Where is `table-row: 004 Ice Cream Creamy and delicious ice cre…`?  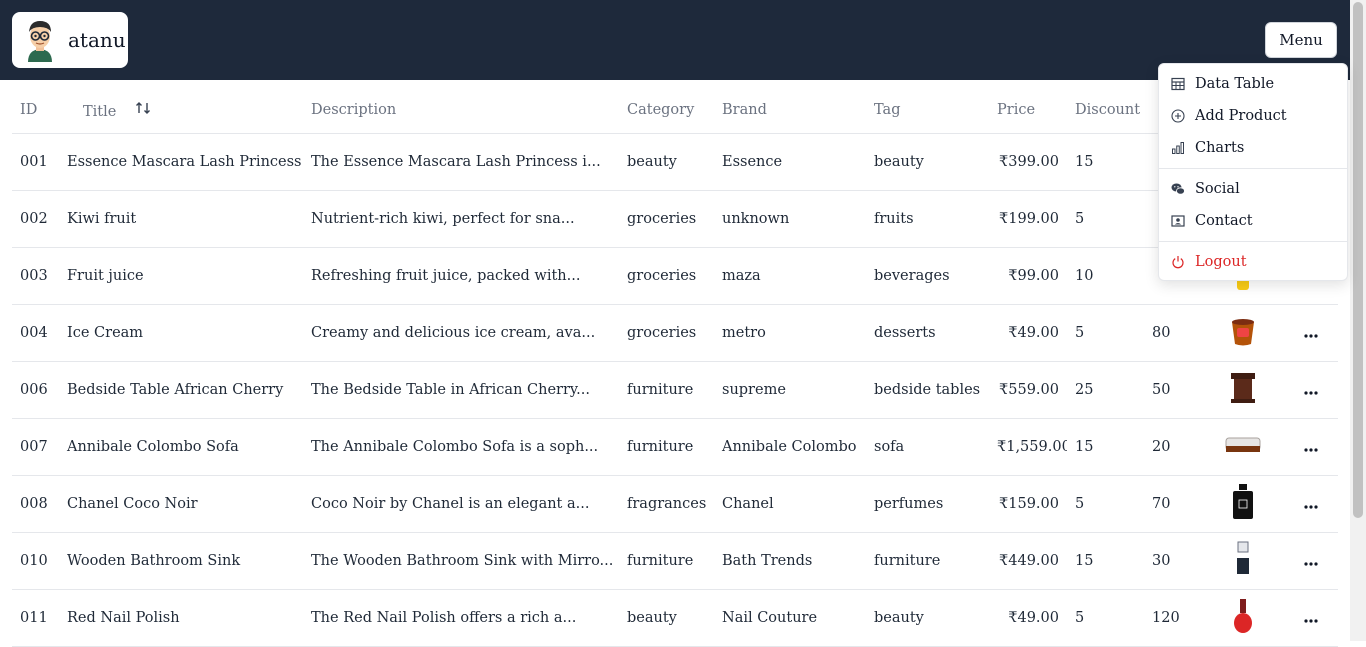 table-row: 004 Ice Cream Creamy and delicious ice cre… is located at coordinates (675, 333).